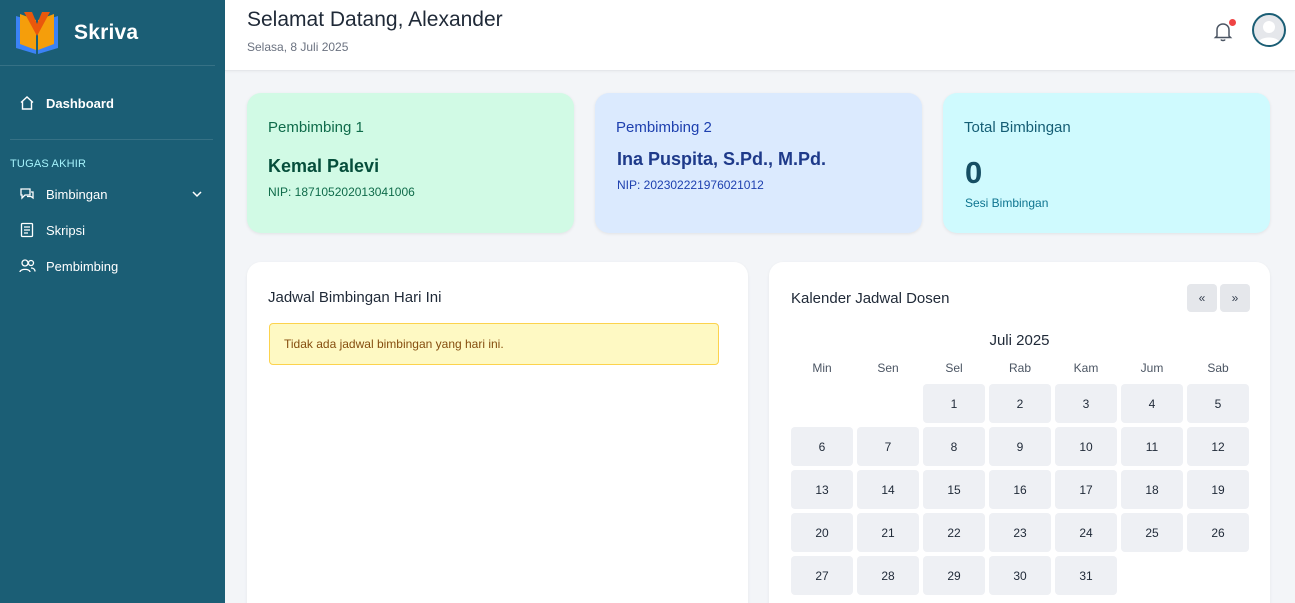 Image resolution: width=1295 pixels, height=603 pixels. I want to click on advisor-name: Kemal Palevi, so click(324, 166).